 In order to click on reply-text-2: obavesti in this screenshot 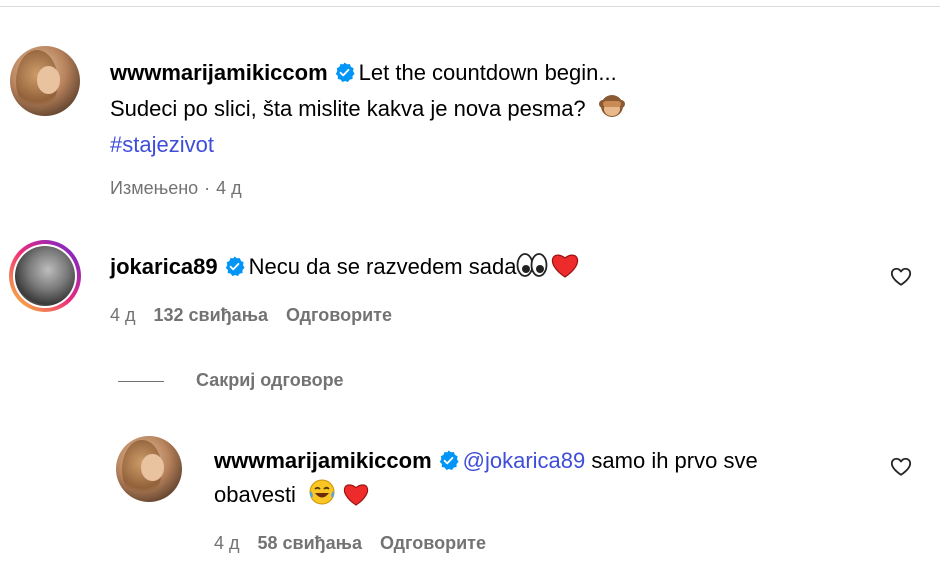, I will do `click(255, 494)`.